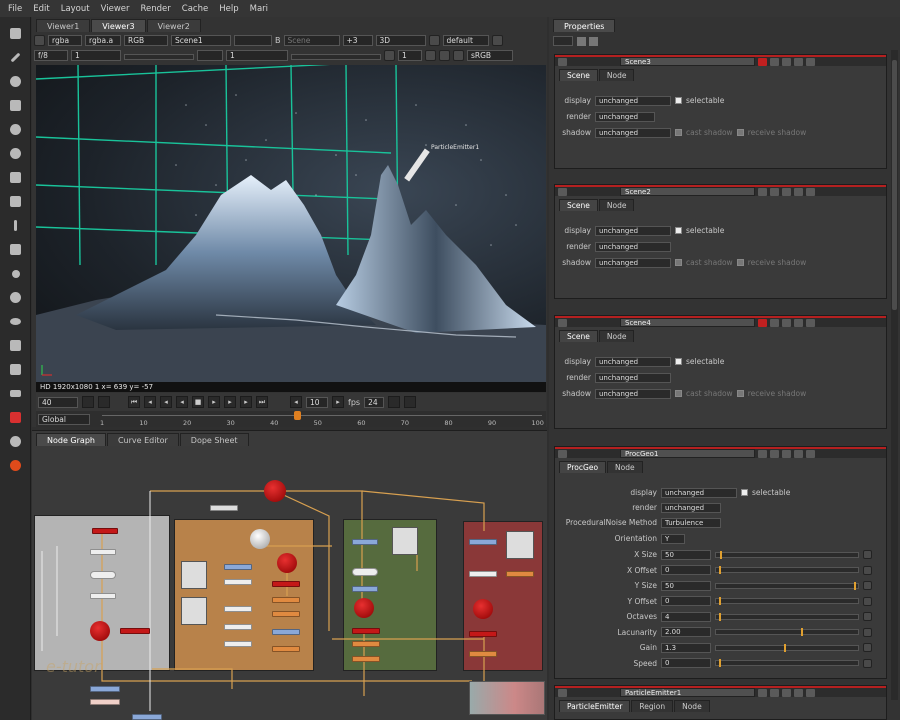 This screenshot has width=900, height=720. What do you see at coordinates (410, 55) in the screenshot?
I see `proxy-dropdown: 1` at bounding box center [410, 55].